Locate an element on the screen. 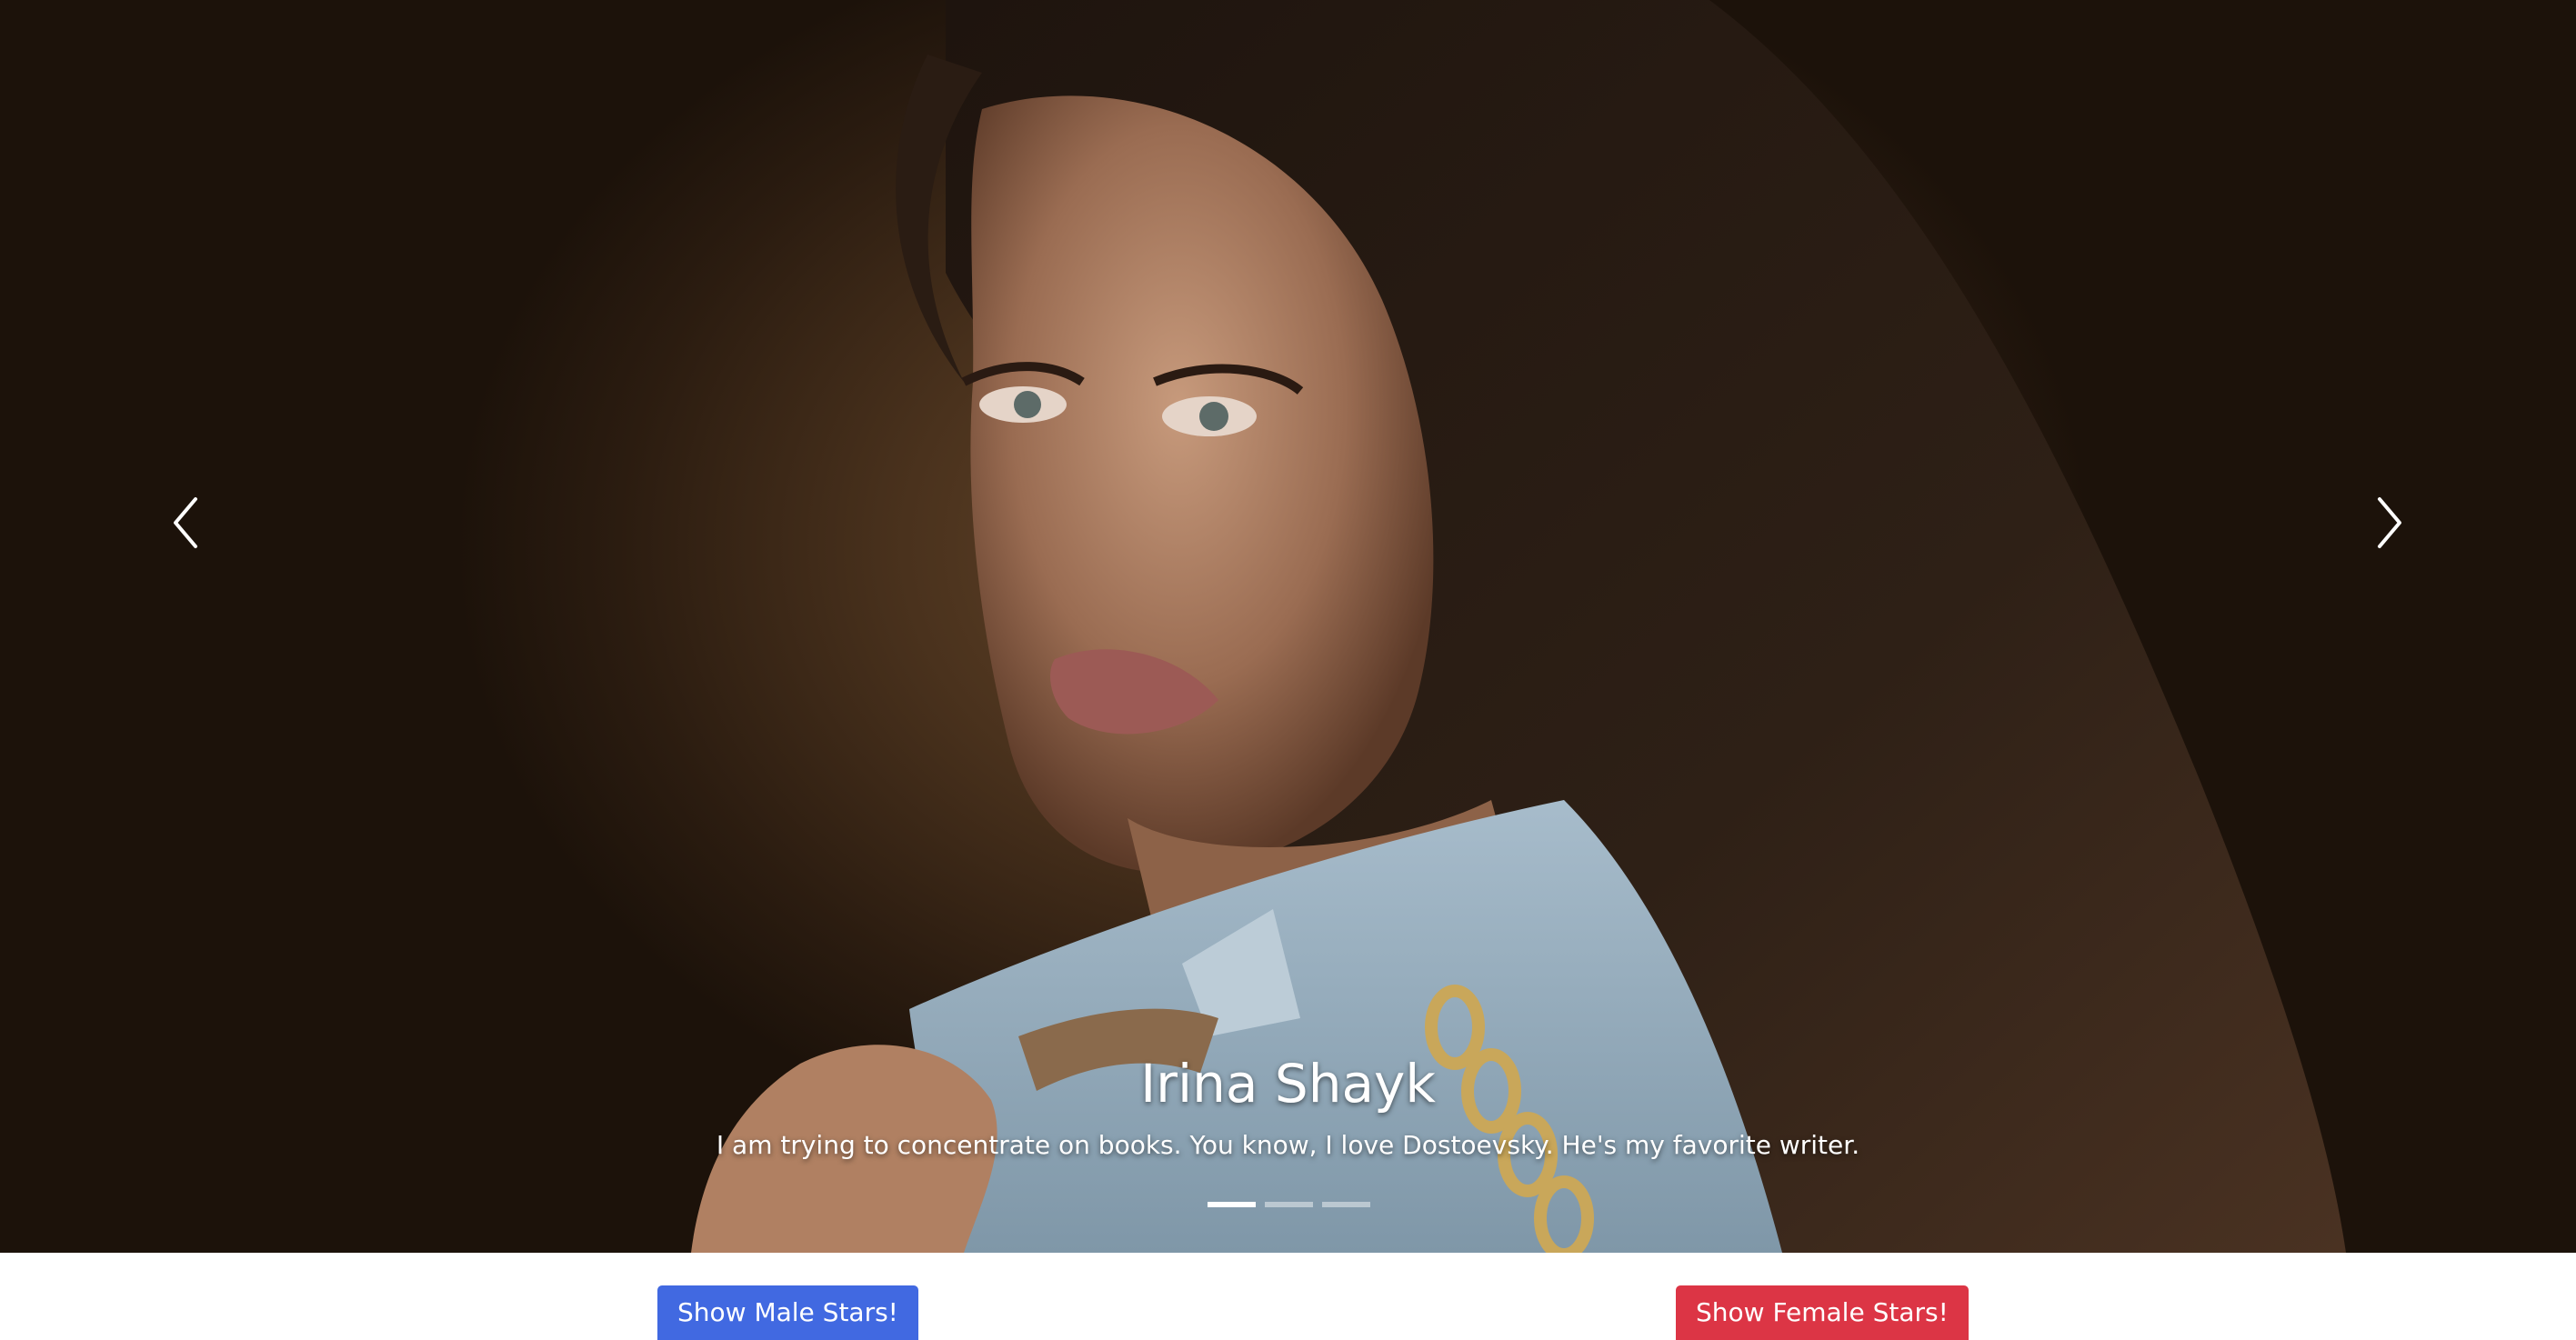 This screenshot has width=2576, height=1340. show-male-stars-button: Show Male Stars! is located at coordinates (788, 1313).